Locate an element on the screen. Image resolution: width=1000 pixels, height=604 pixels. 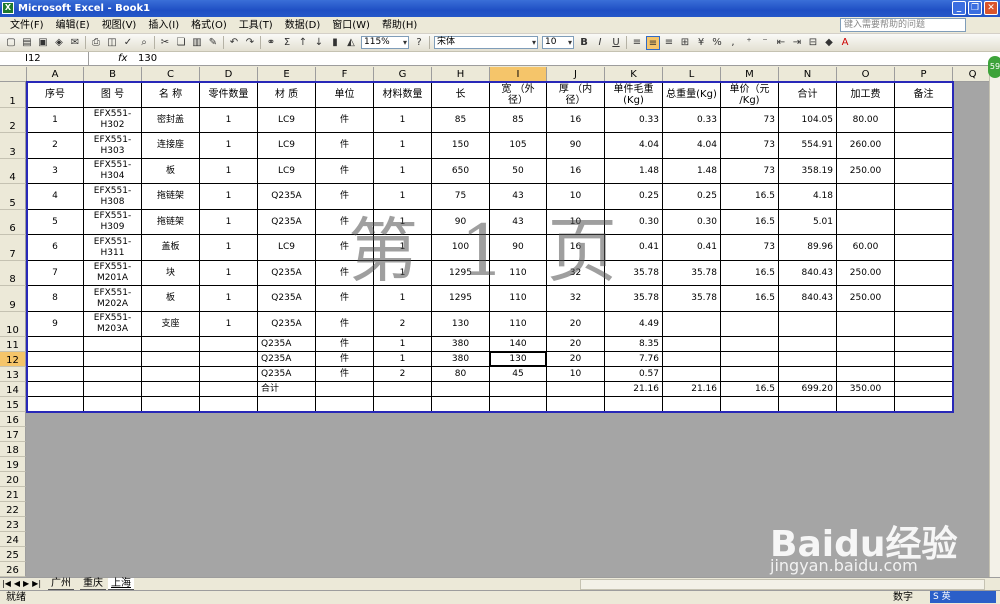
menu-insert: 插入(I) is located at coordinates (163, 25).